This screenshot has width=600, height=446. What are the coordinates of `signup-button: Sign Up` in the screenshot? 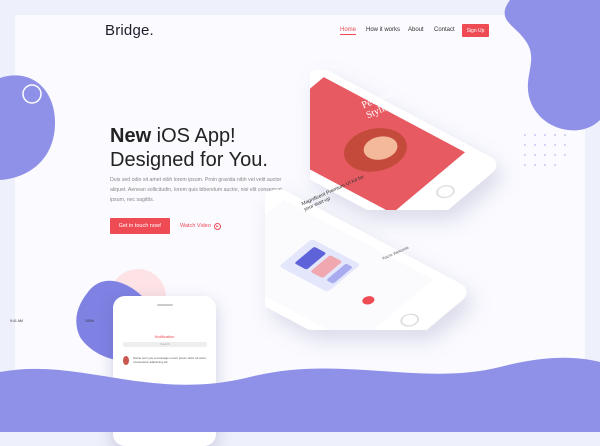 It's located at (475, 30).